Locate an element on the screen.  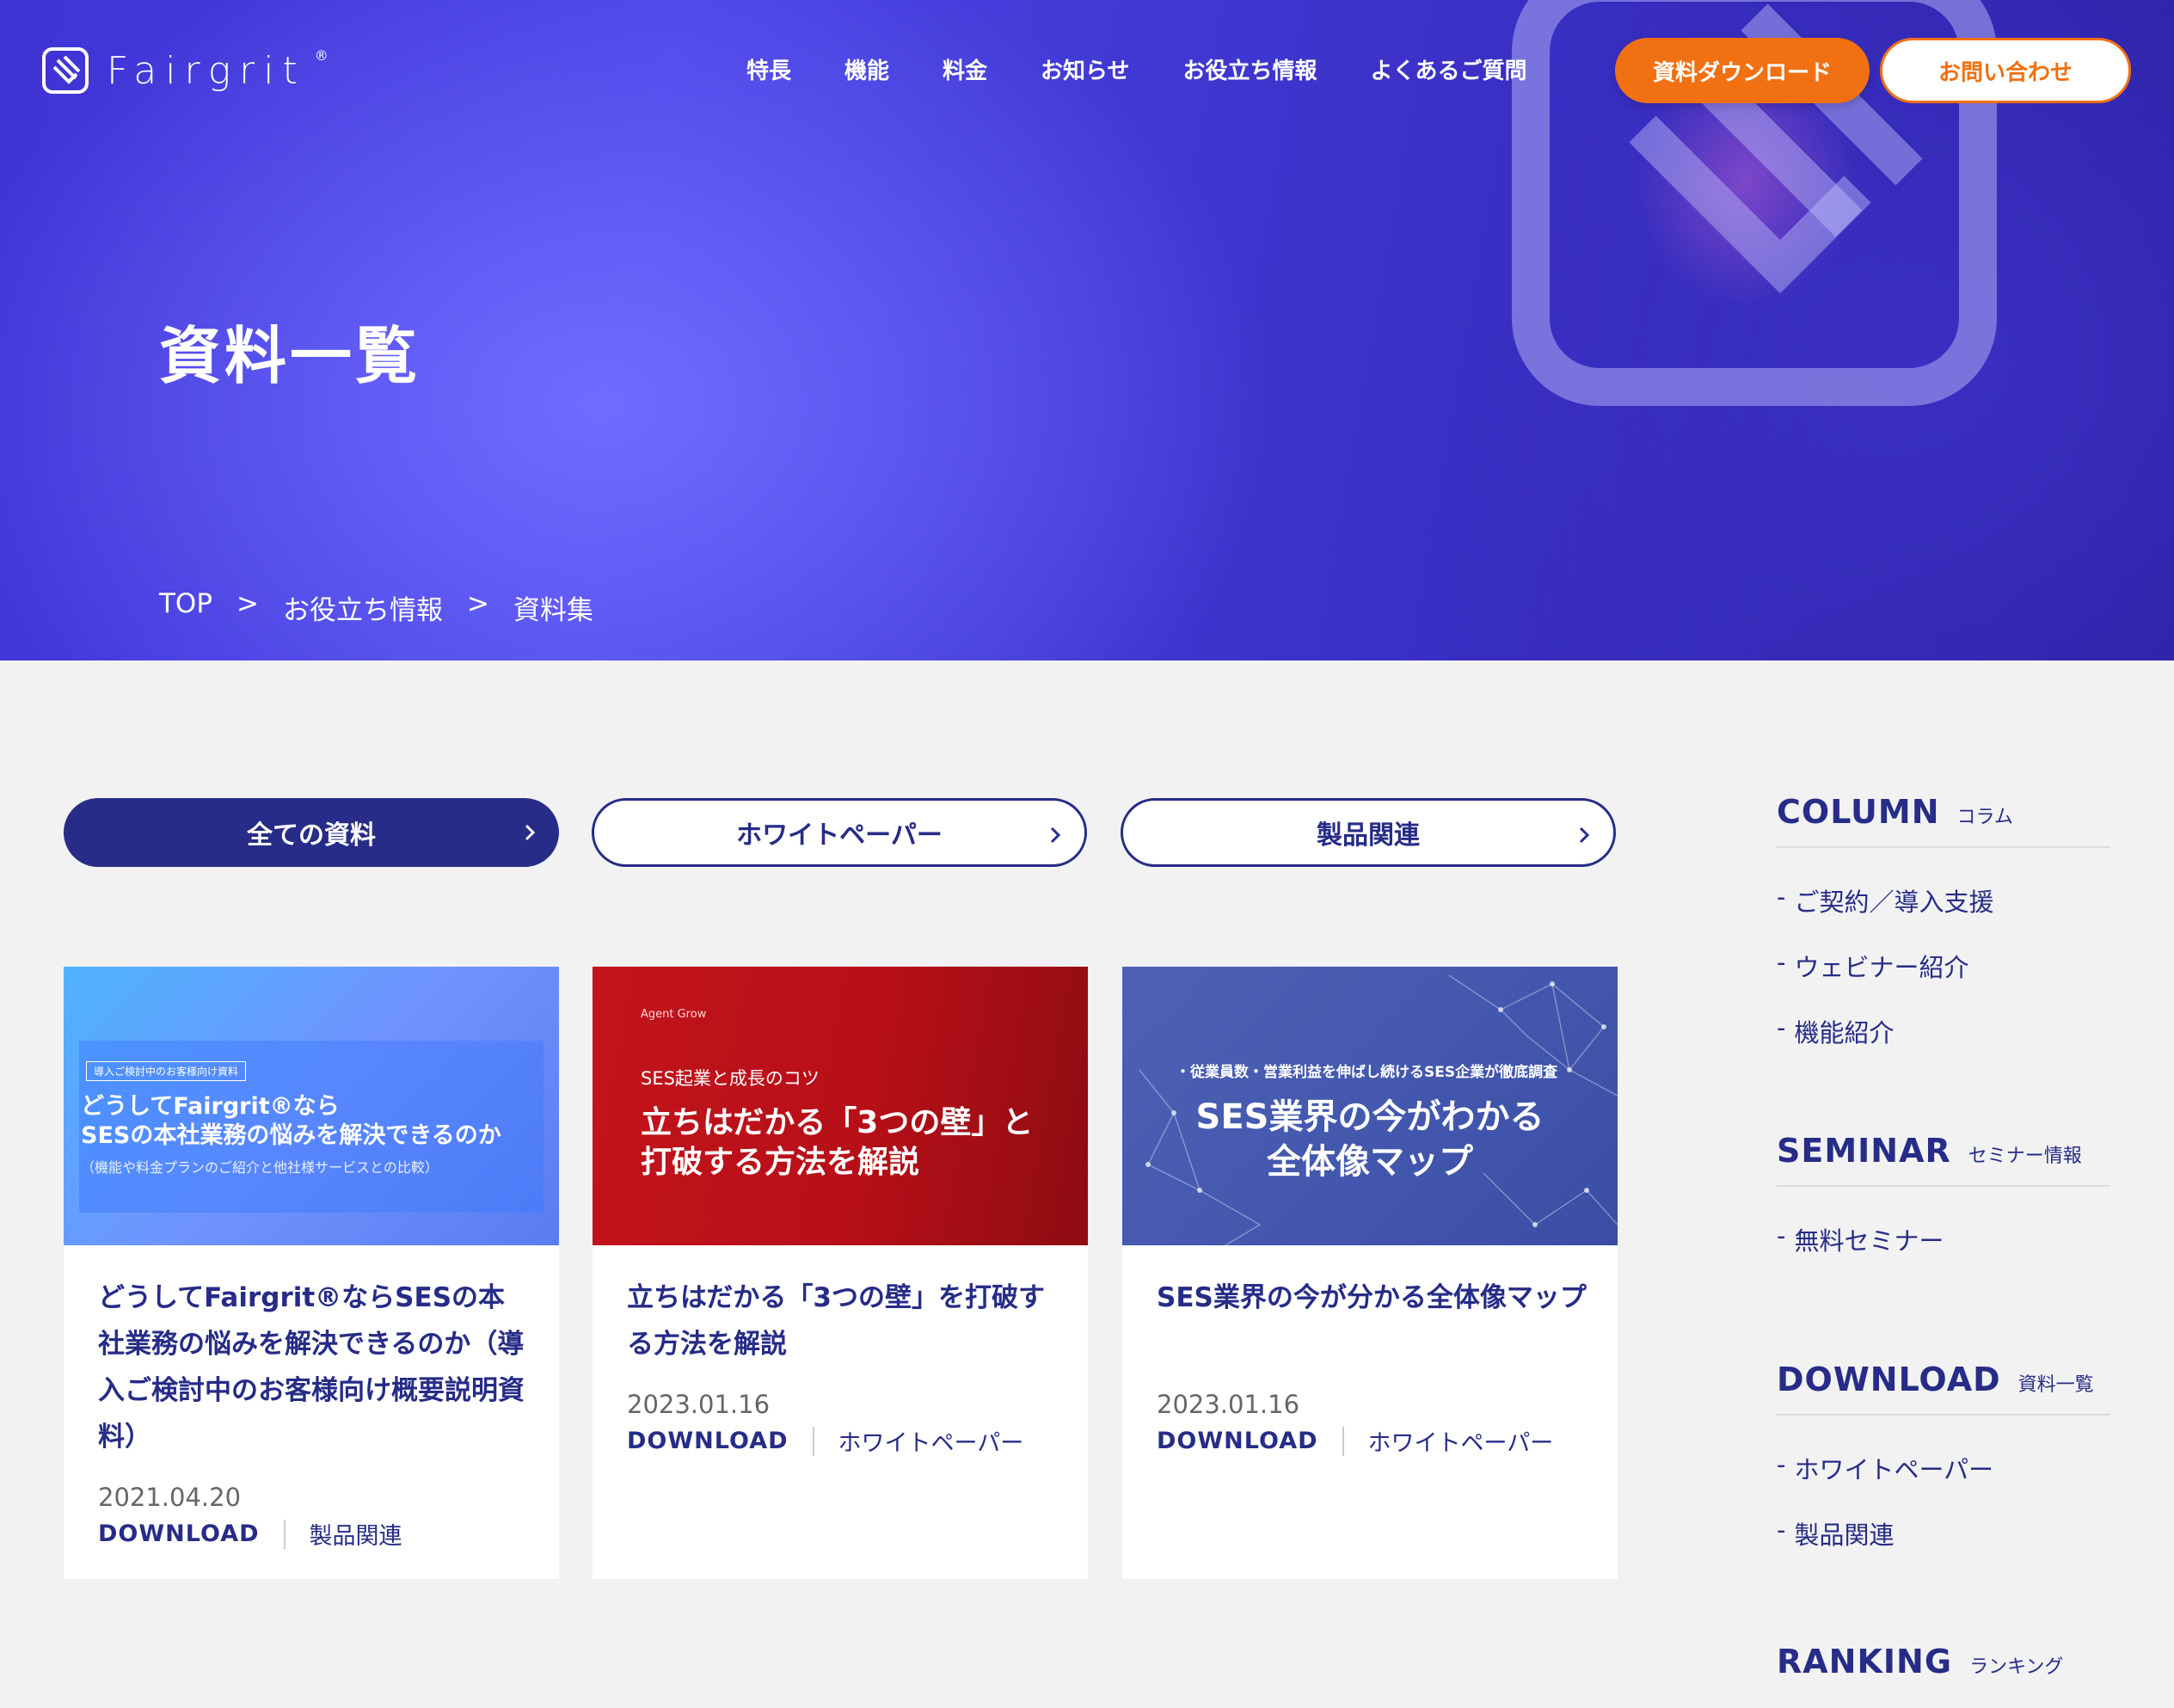
thumbnail-subline: ・従業員数・営業利益を伸ばし続けるSES企業が徹底調査 is located at coordinates (1367, 1073).